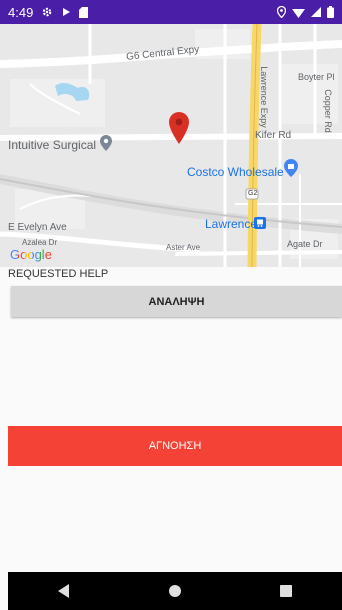 This screenshot has height=610, width=342. I want to click on location-marker-icon, so click(179, 128).